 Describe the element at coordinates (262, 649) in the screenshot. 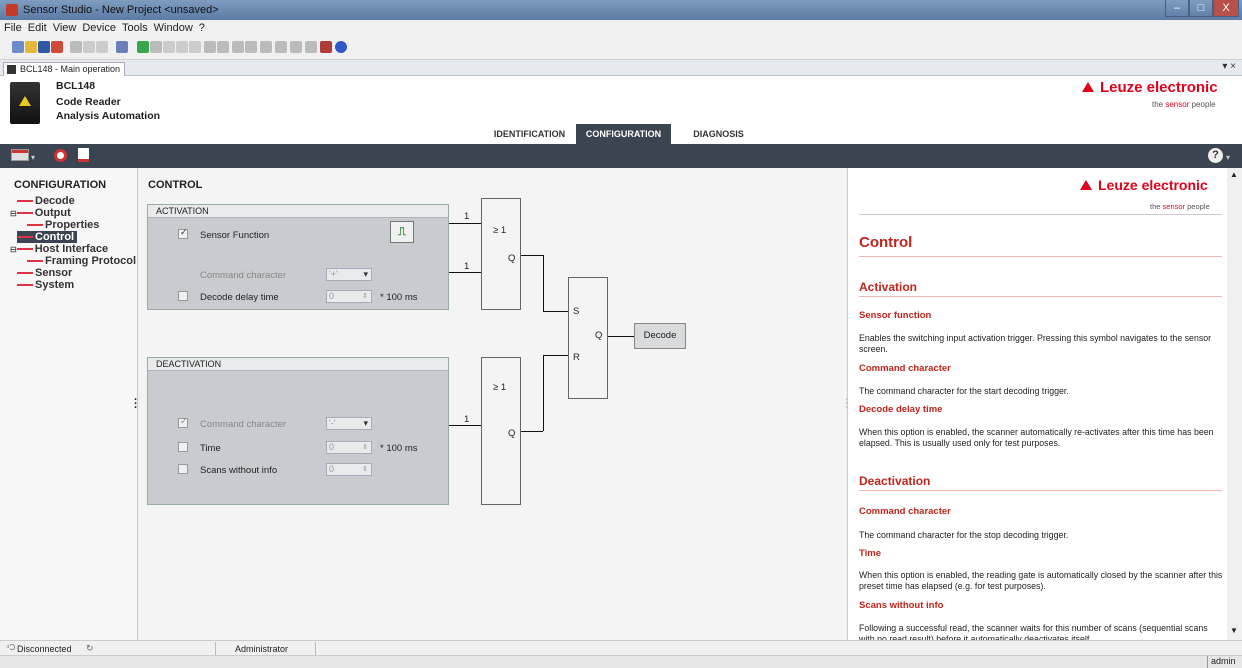

I see `user-status: Administrator` at that location.